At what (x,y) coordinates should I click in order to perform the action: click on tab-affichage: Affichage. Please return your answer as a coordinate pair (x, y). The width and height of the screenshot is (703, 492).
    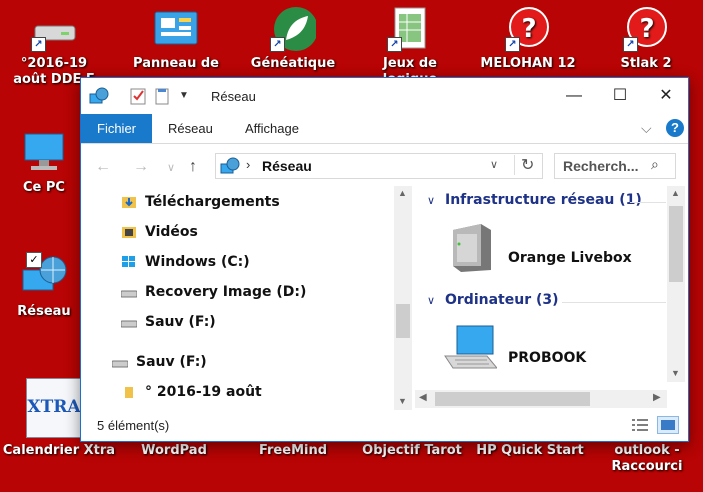
    Looking at the image, I should click on (272, 128).